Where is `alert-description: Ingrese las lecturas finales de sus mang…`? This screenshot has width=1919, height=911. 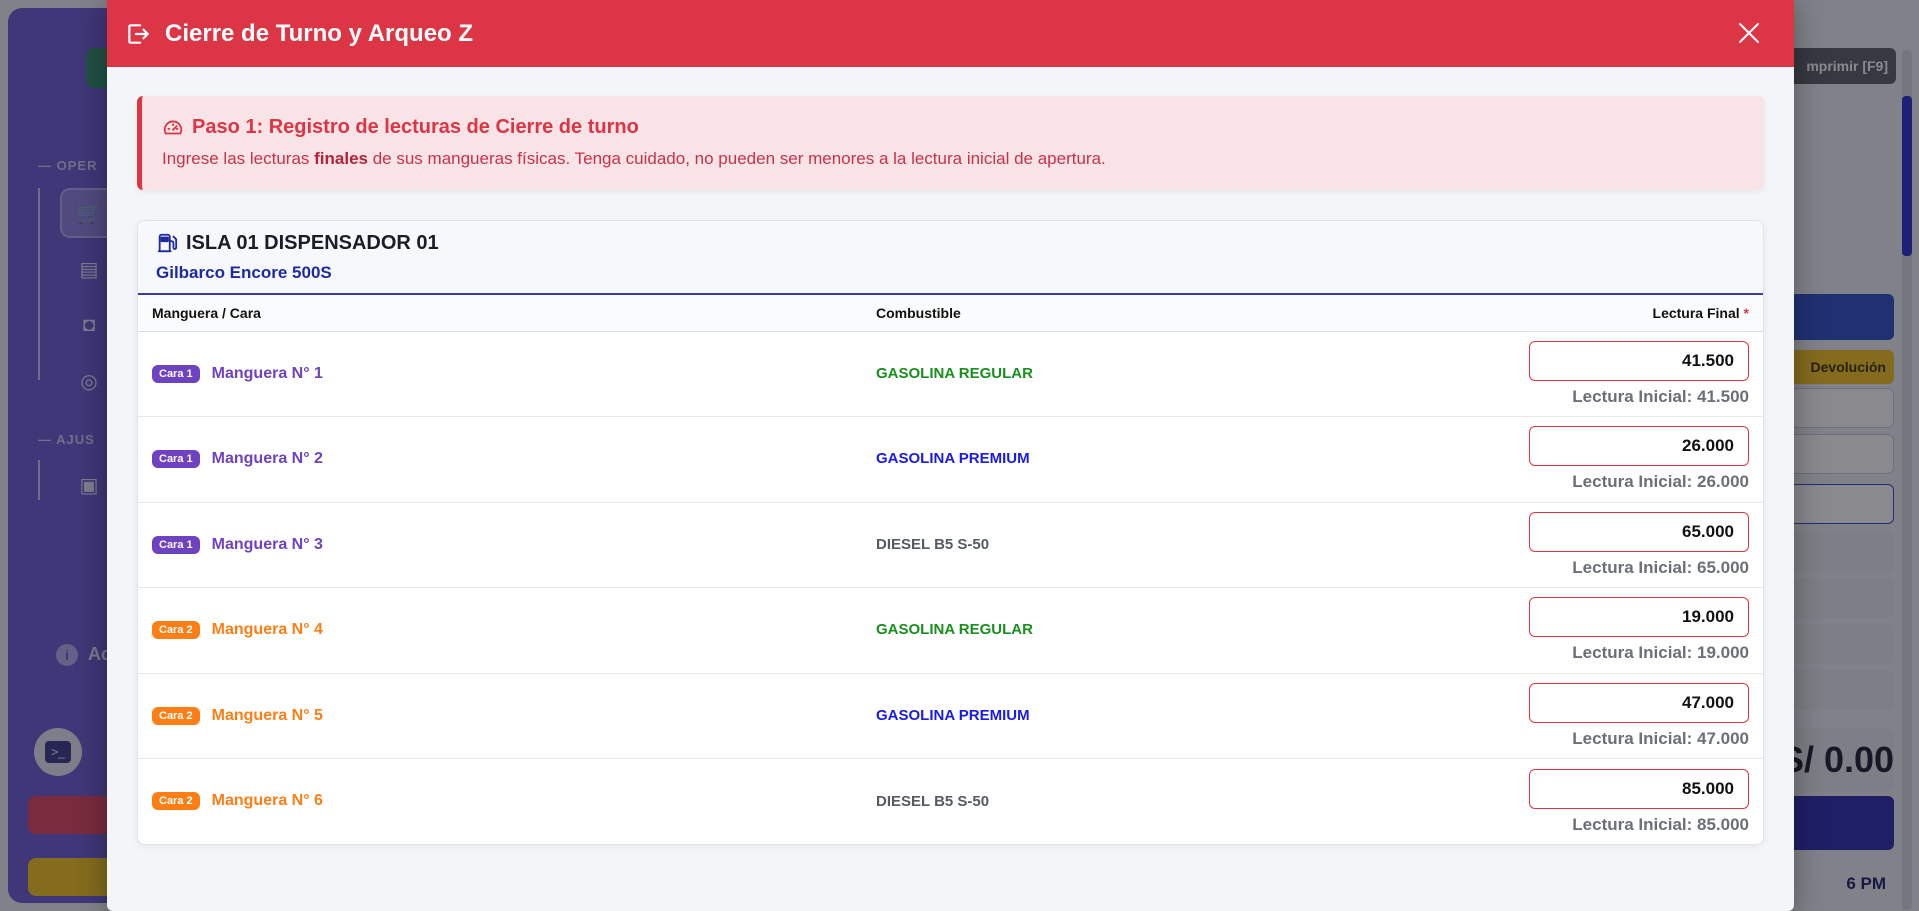
alert-description: Ingrese las lecturas finales de sus mang… is located at coordinates (634, 158).